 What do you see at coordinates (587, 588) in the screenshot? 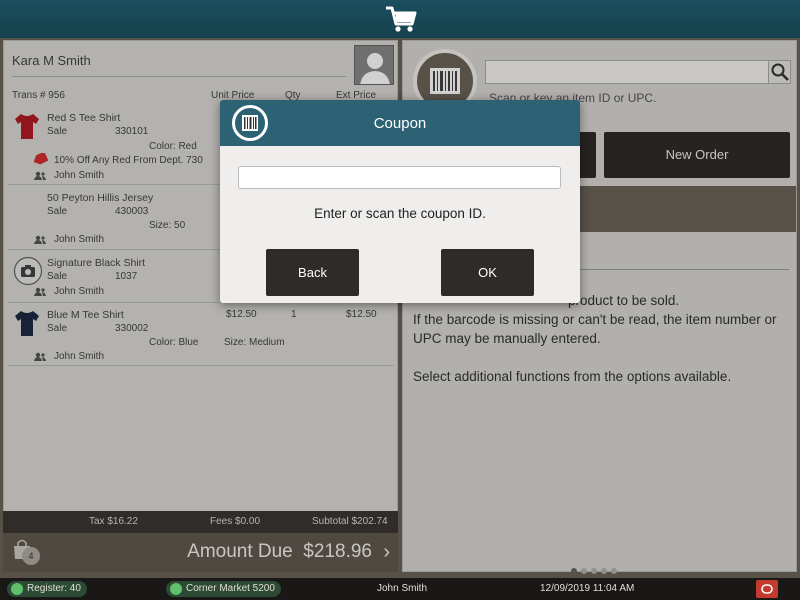
I see `date-time: 12/09/2019 11:04 AM` at bounding box center [587, 588].